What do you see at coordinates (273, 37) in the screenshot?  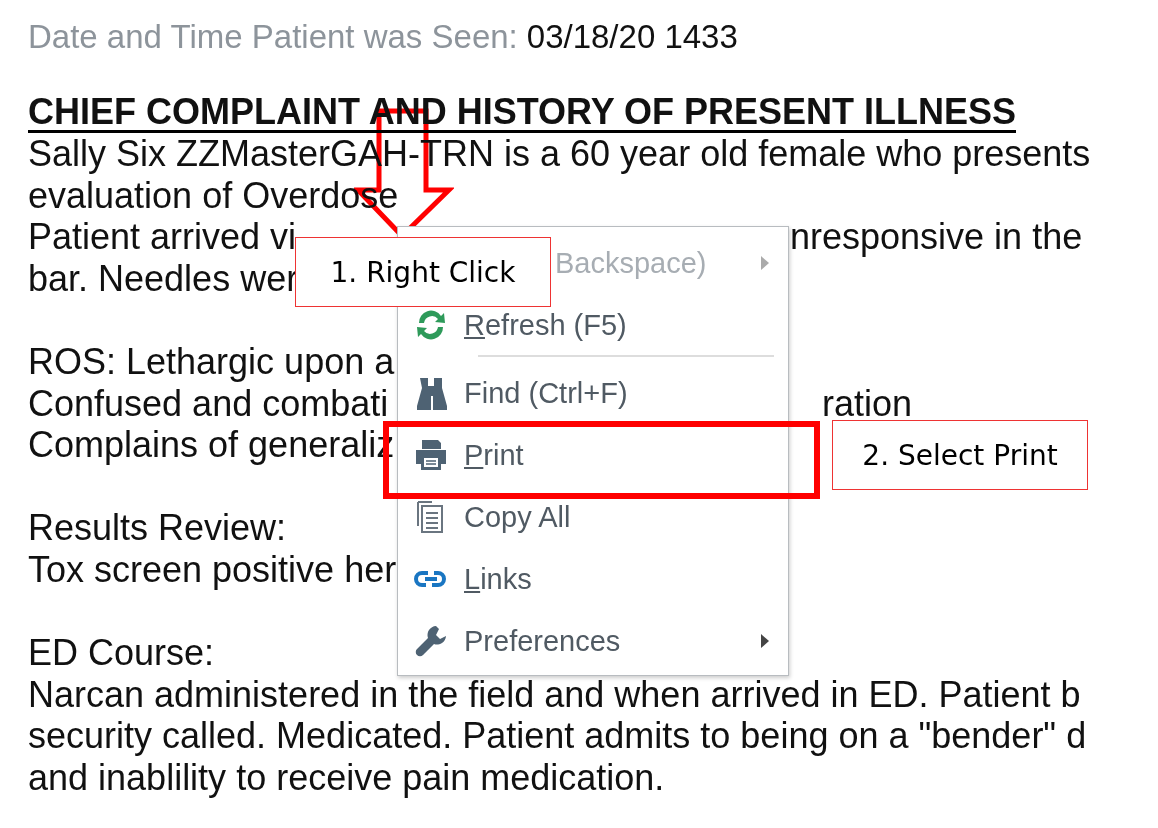 I see `field-label: Date and Time Patient was Seen:` at bounding box center [273, 37].